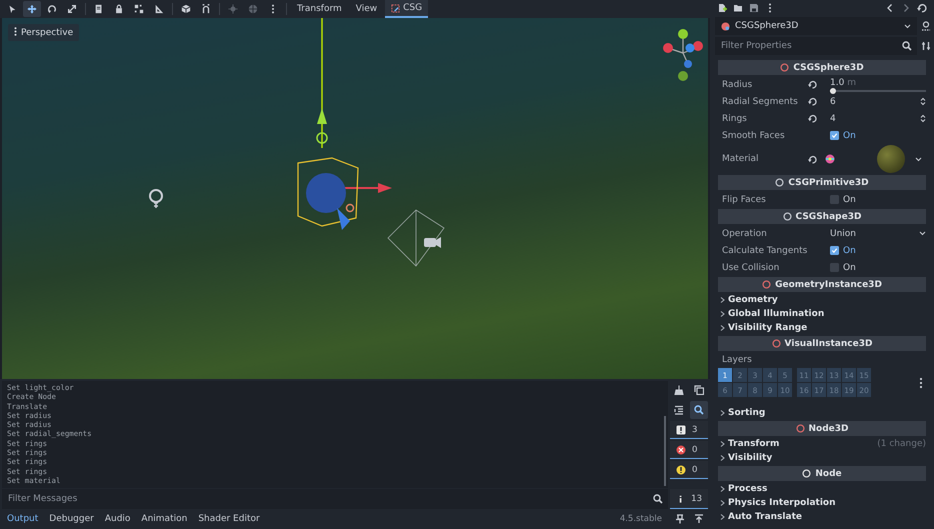  What do you see at coordinates (822, 328) in the screenshot?
I see `property-group: Visibility Range` at bounding box center [822, 328].